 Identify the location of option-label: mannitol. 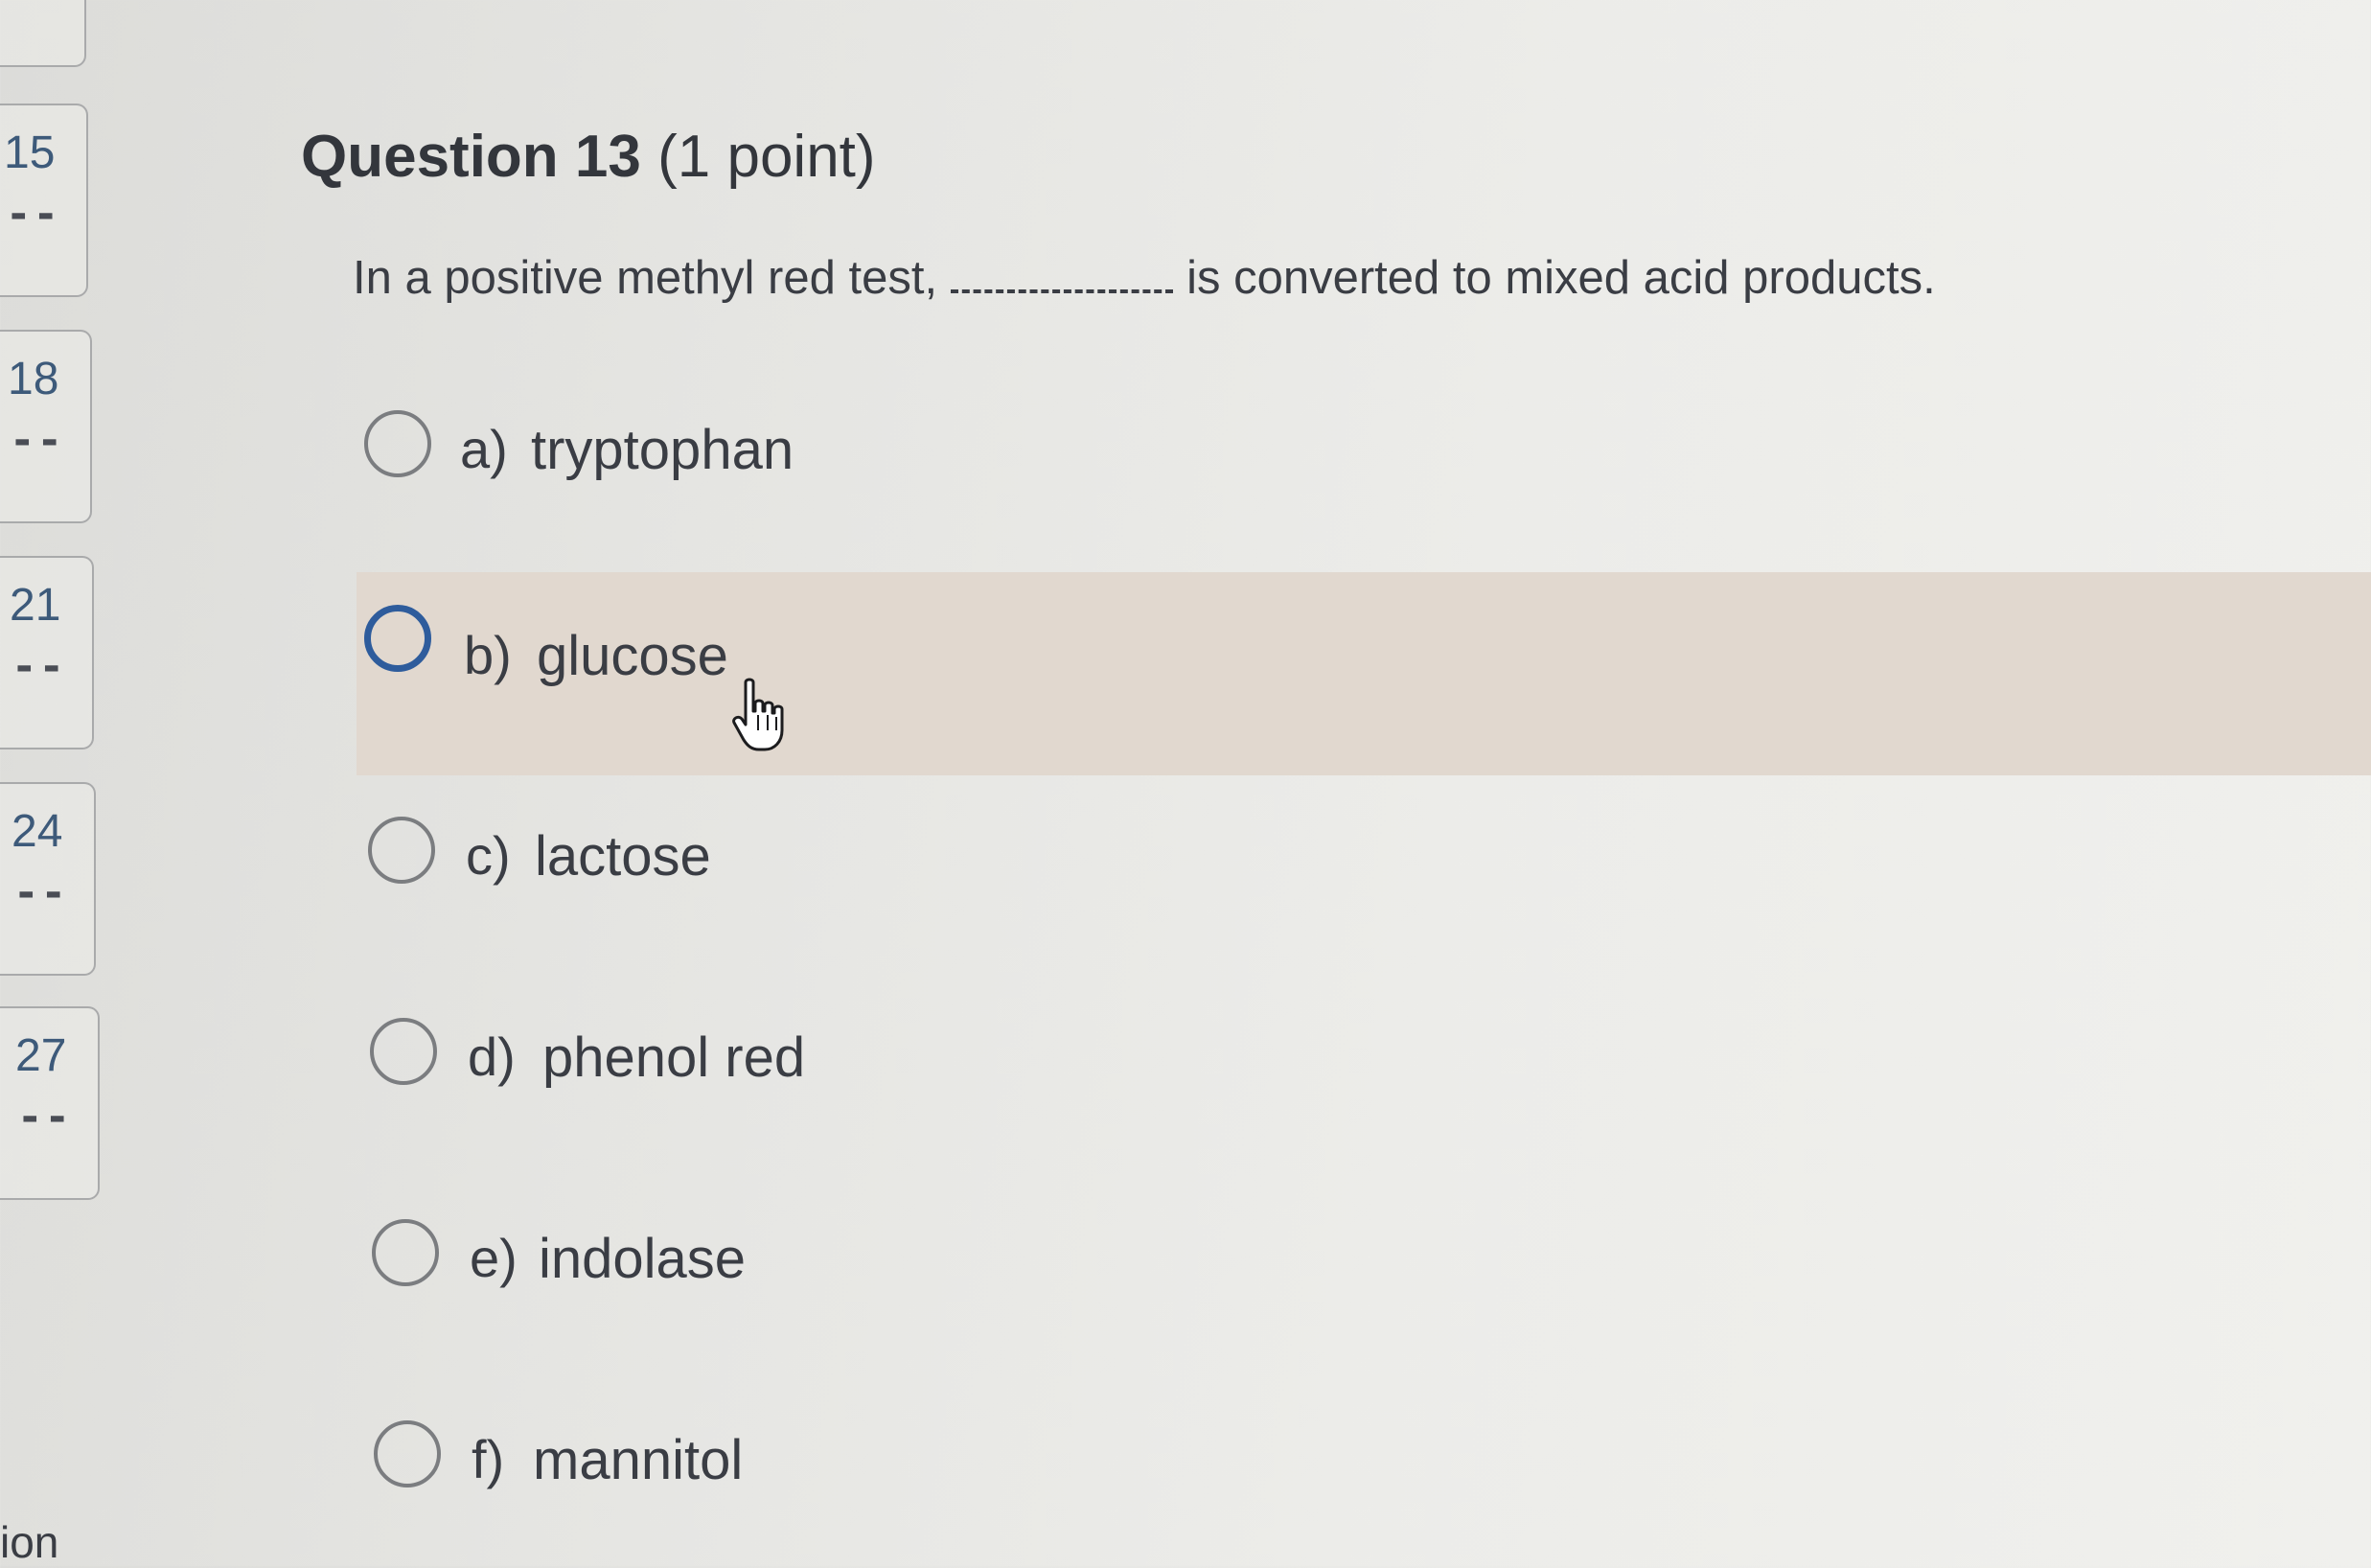
(638, 1460).